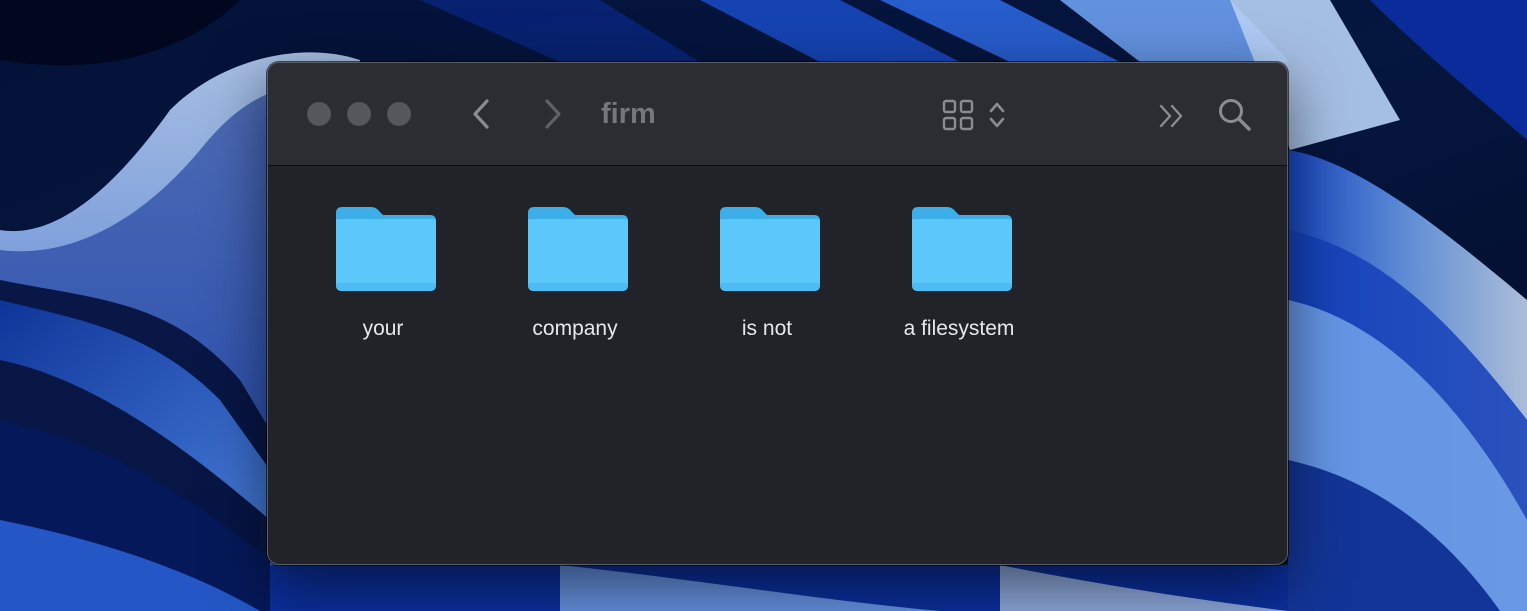  I want to click on up-down-chevron-icon, so click(997, 115).